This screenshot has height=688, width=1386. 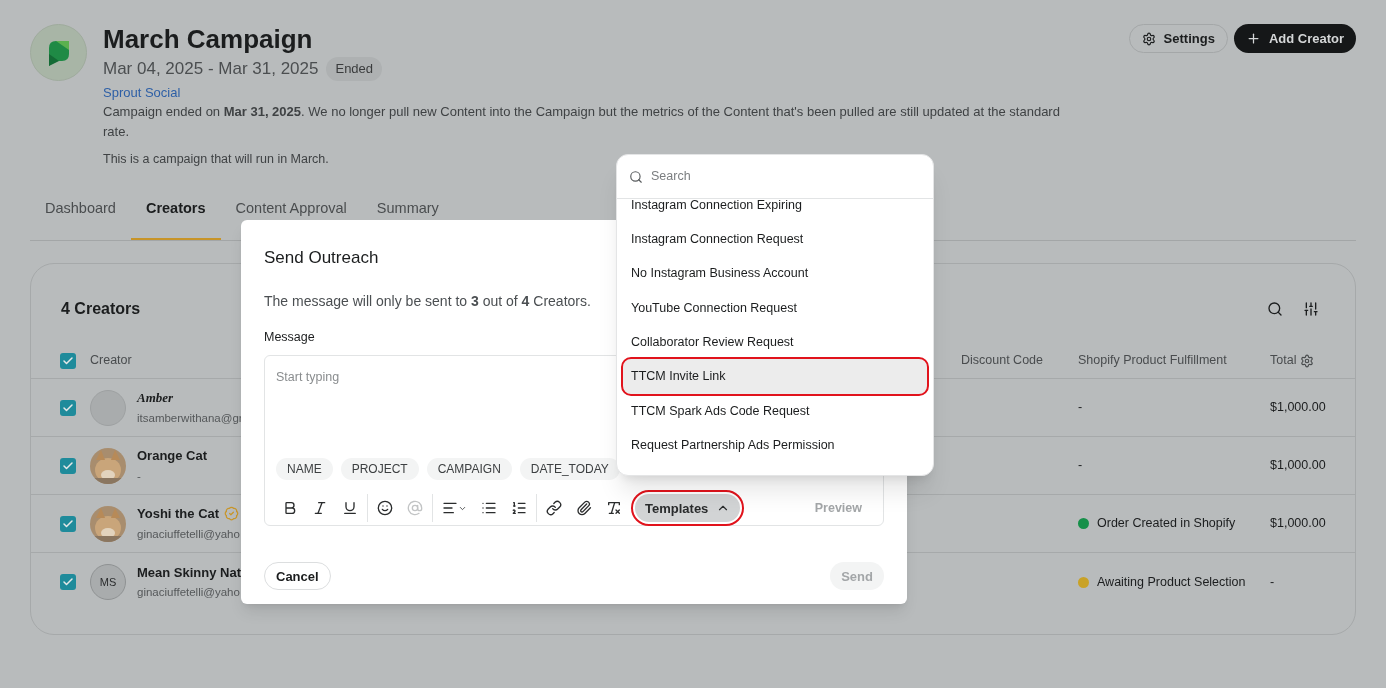 What do you see at coordinates (208, 39) in the screenshot?
I see `campaign-title: March Campaign` at bounding box center [208, 39].